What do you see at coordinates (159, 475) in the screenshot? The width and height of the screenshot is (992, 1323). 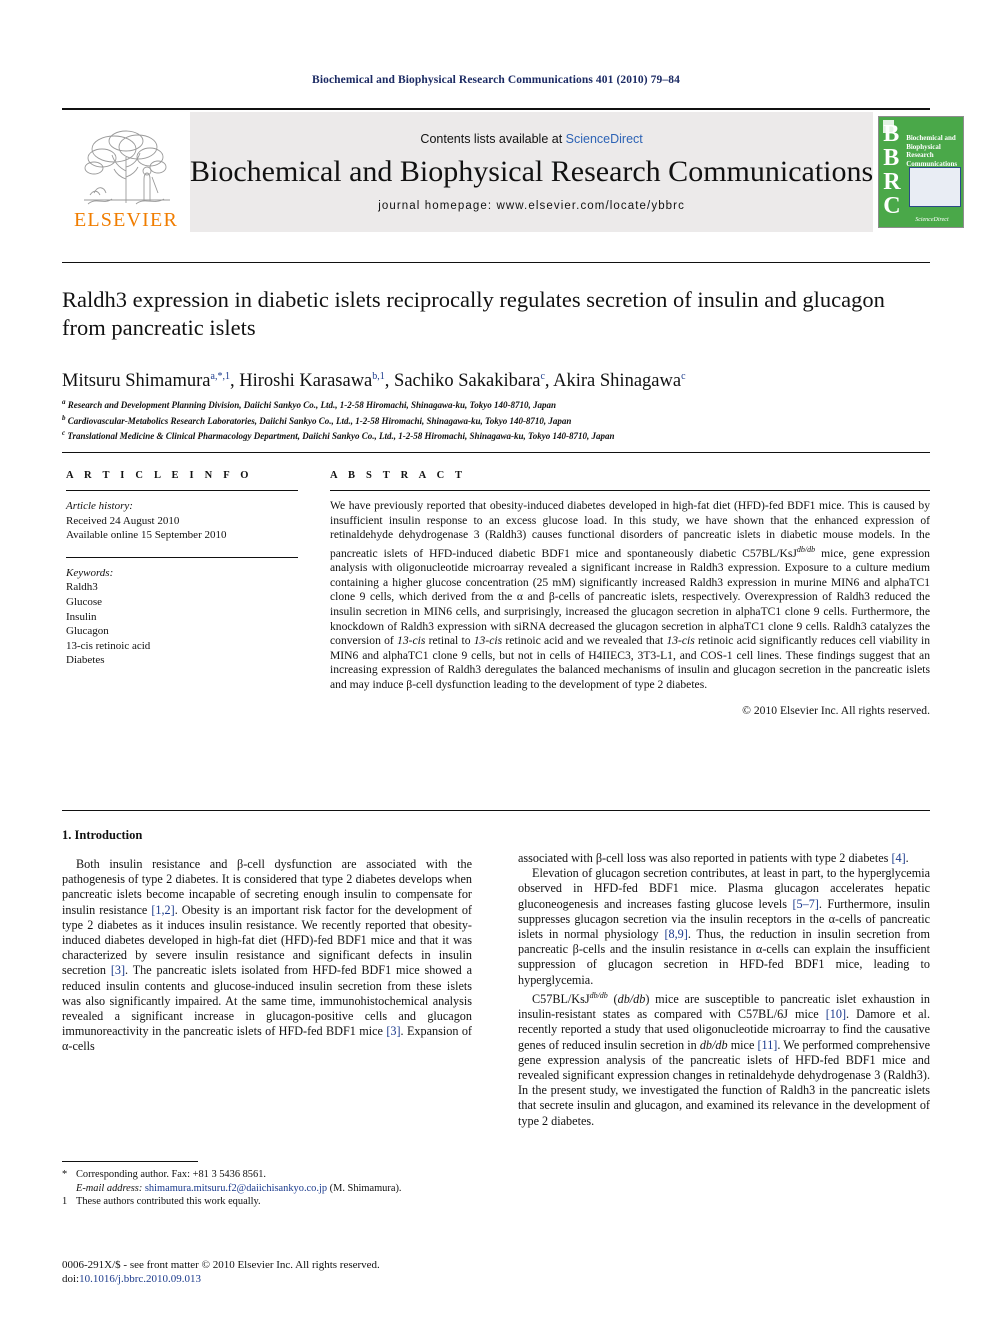 I see `article-info-heading: A R T I C L E I N F O` at bounding box center [159, 475].